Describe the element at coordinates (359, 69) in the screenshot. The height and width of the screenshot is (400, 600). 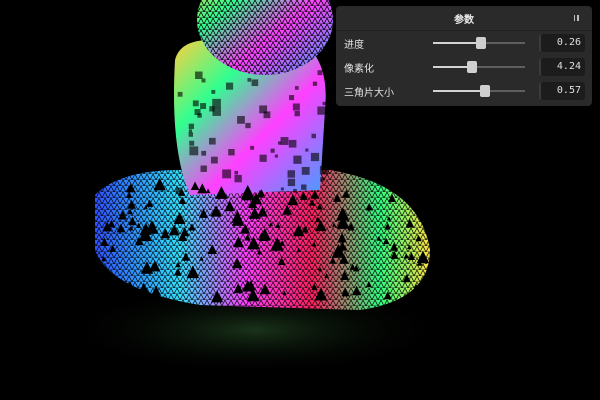
I see `param-label-pixelate: 像素化` at that location.